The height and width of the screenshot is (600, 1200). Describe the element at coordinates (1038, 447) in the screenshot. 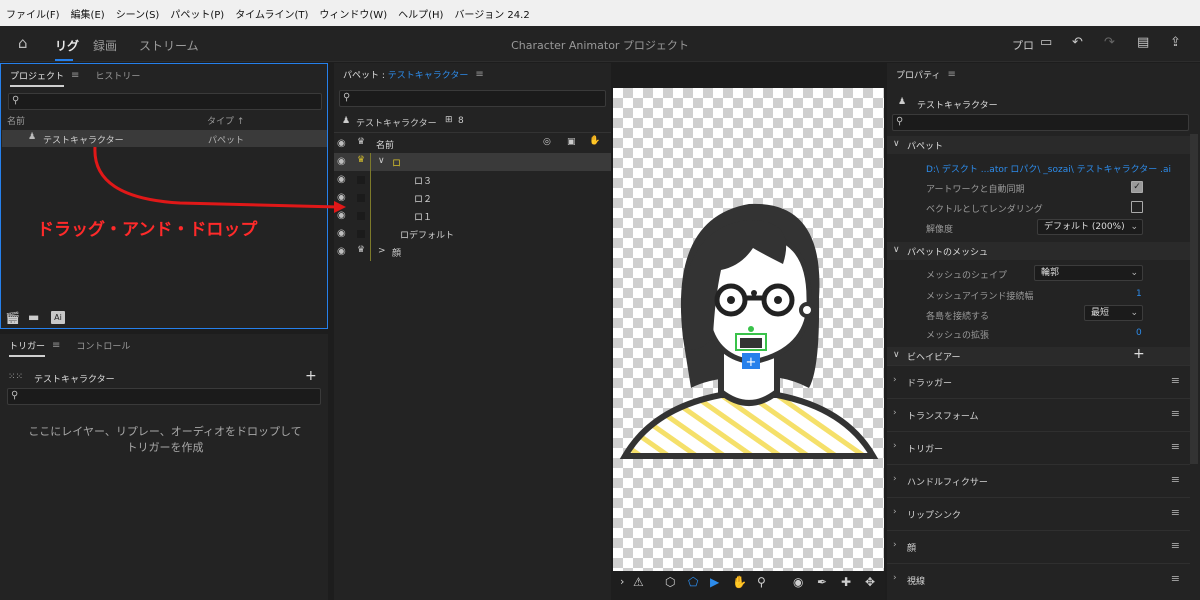

I see `behavior-row: › トリガー ≡` at that location.